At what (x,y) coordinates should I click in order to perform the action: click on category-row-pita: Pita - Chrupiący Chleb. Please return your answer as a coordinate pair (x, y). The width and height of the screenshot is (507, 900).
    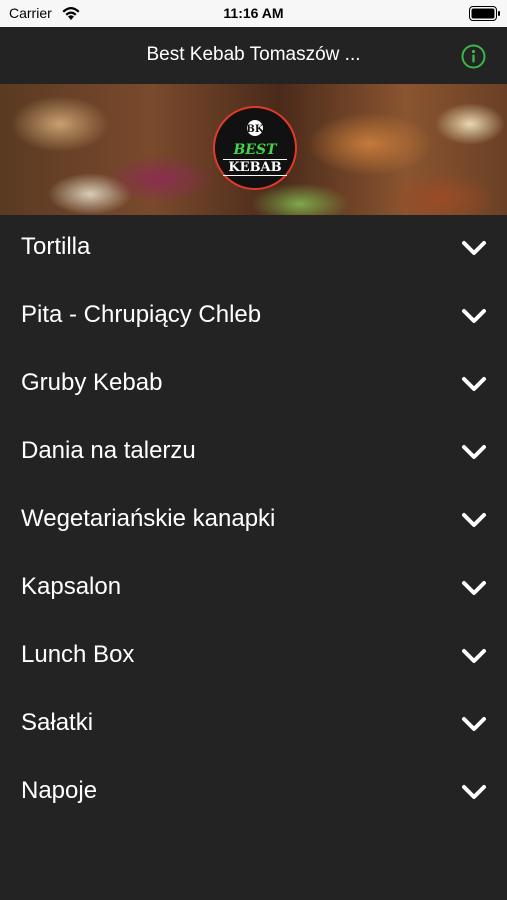
    Looking at the image, I should click on (253, 317).